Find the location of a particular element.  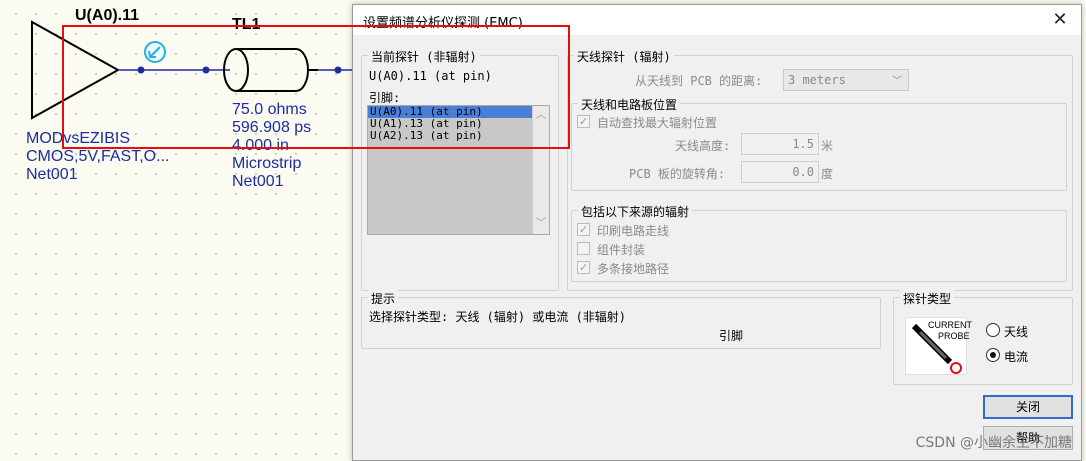

dialog-title: 设置频谱分析仪探测 (EMC) is located at coordinates (443, 23).